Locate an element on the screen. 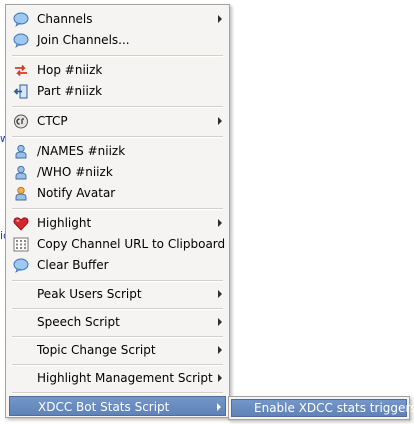 The height and width of the screenshot is (424, 414). menu-item-speech-script: Speech Script is located at coordinates (117, 322).